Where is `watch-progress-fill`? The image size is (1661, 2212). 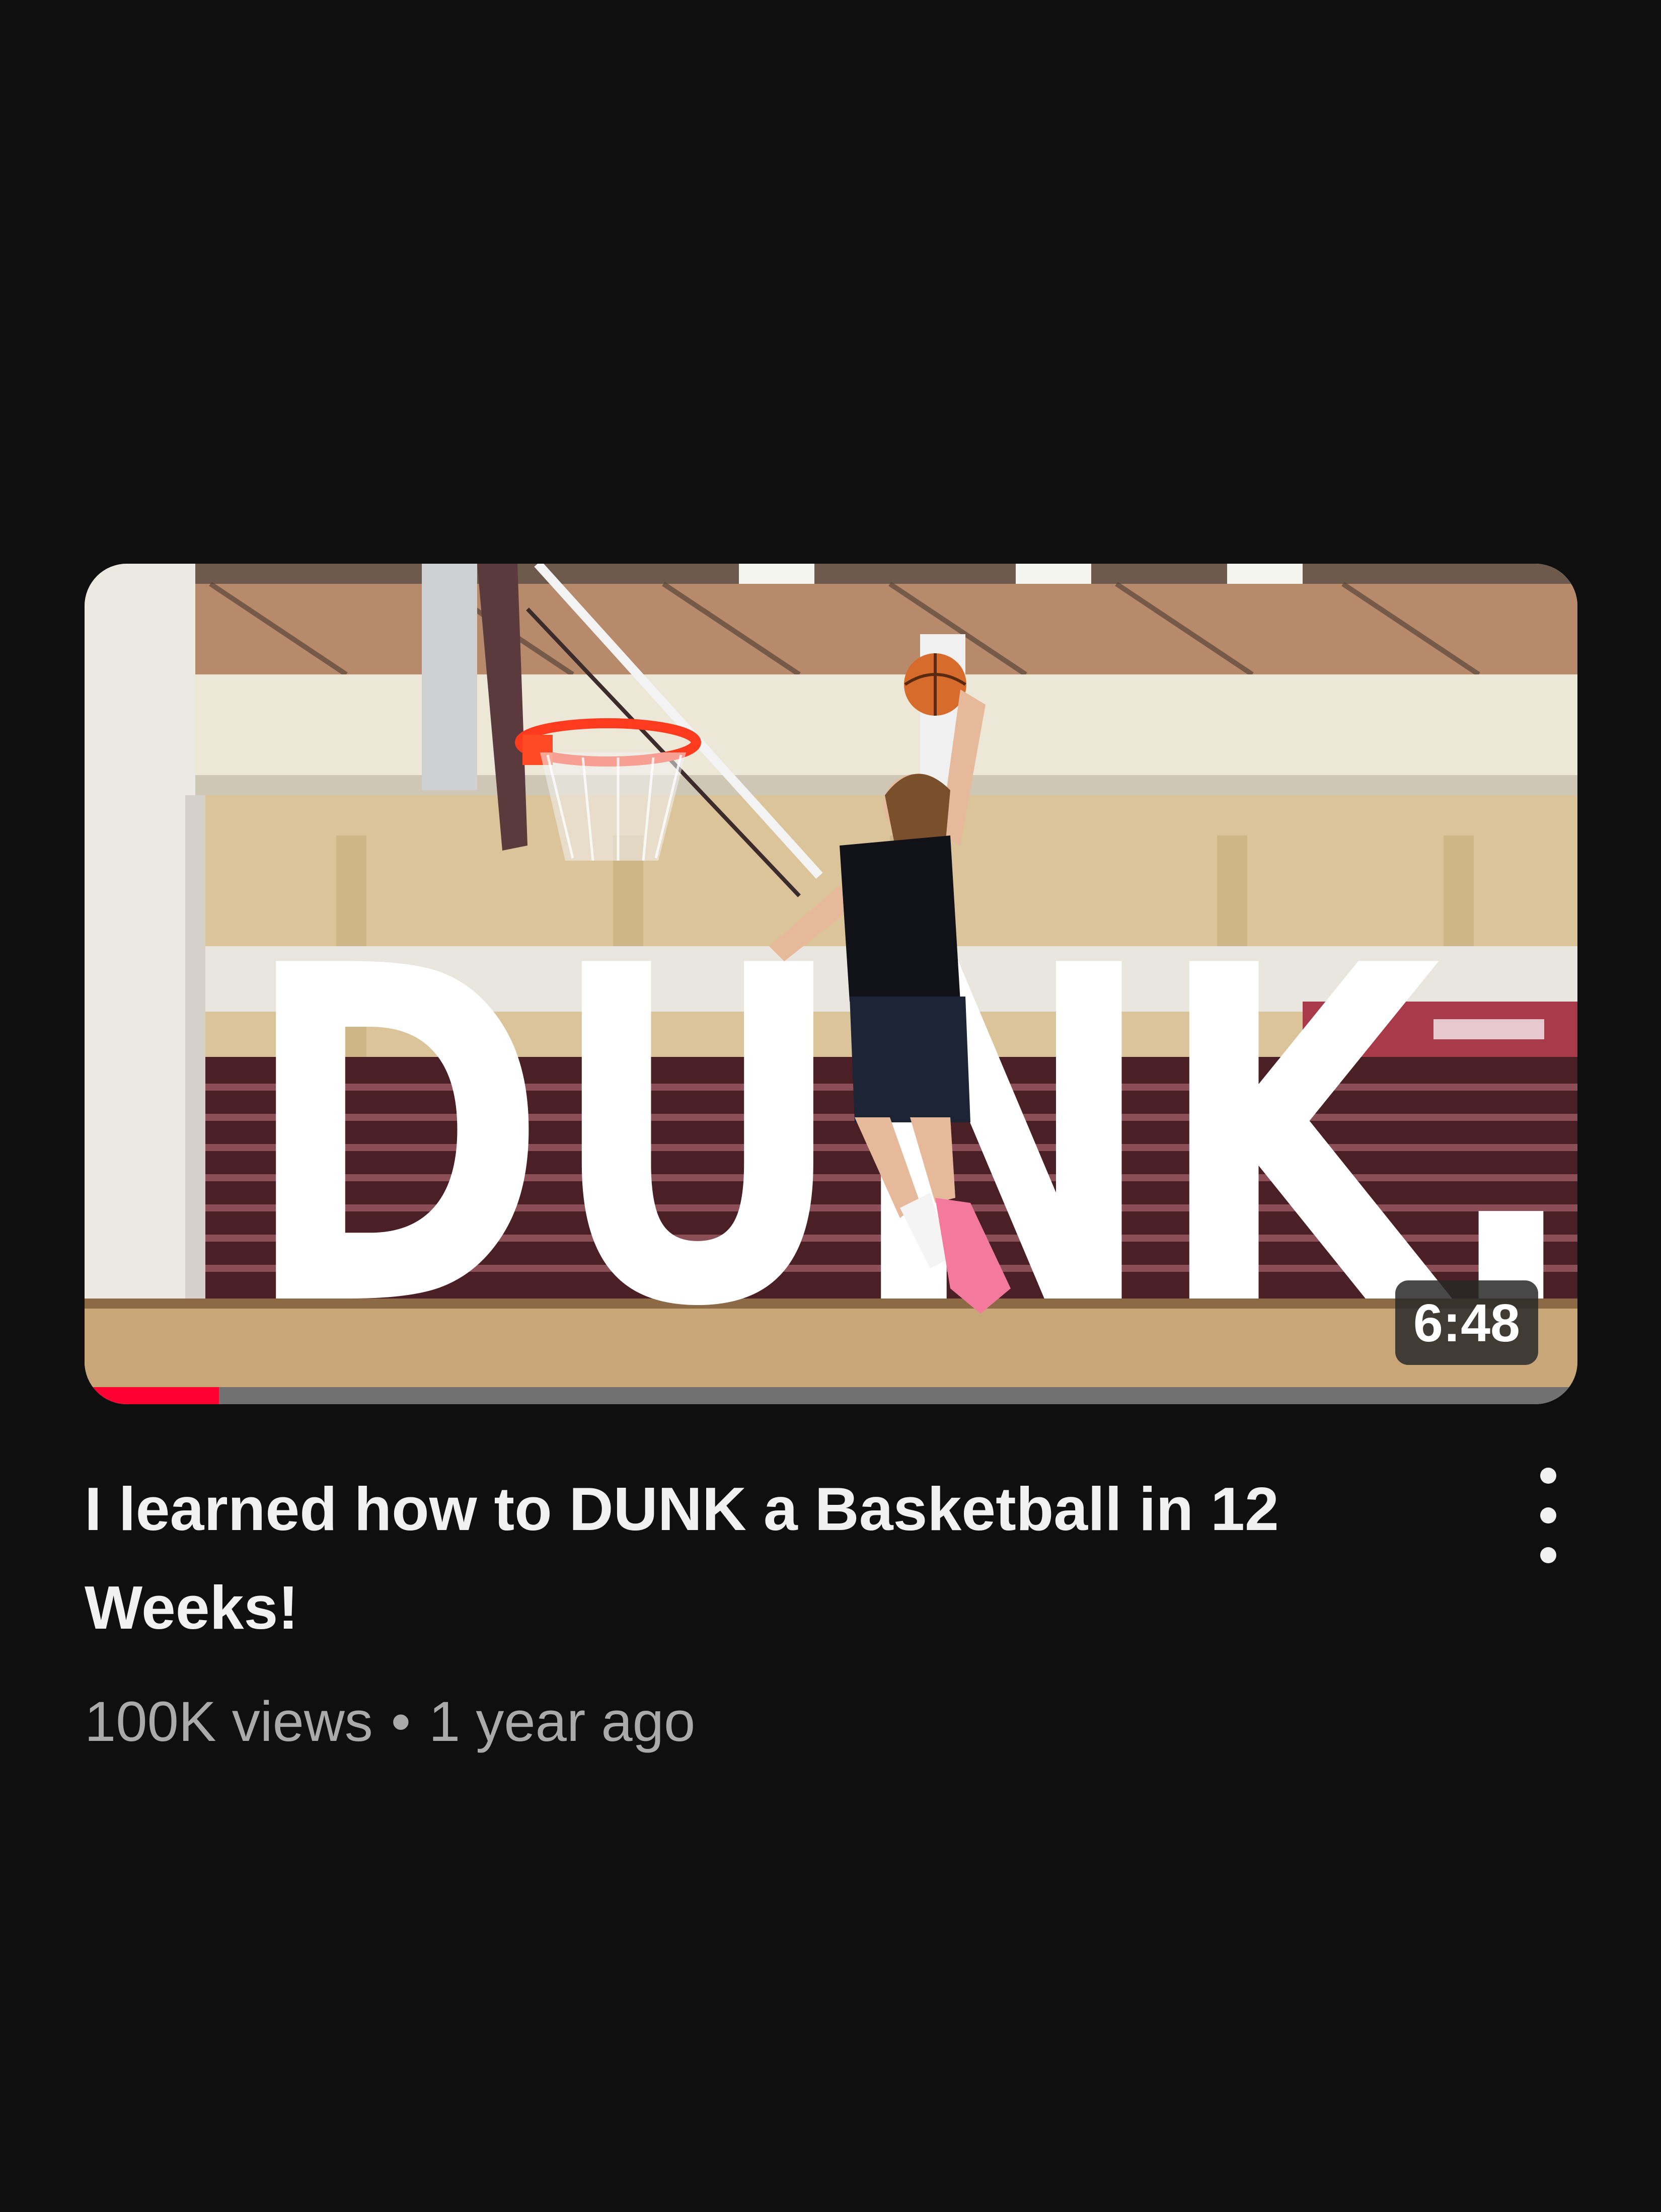 watch-progress-fill is located at coordinates (152, 1395).